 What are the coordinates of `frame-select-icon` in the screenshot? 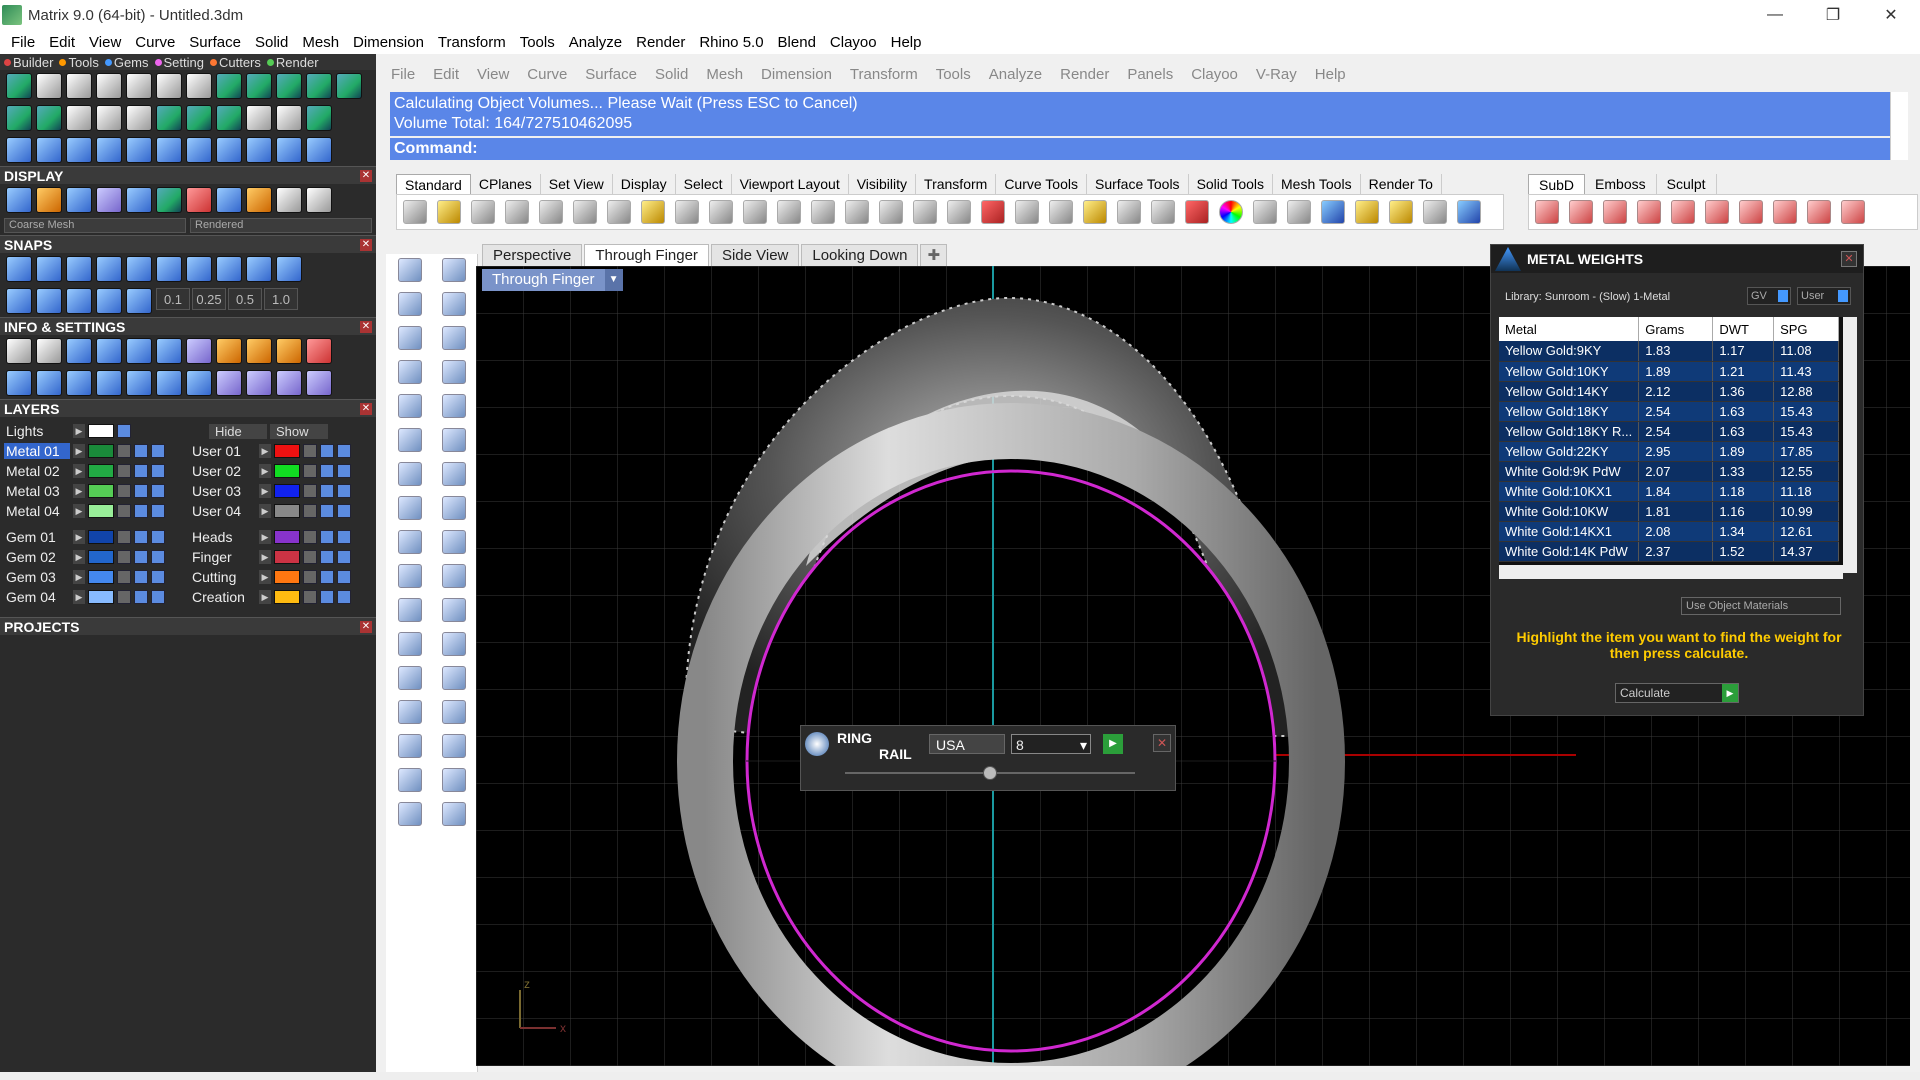 It's located at (259, 351).